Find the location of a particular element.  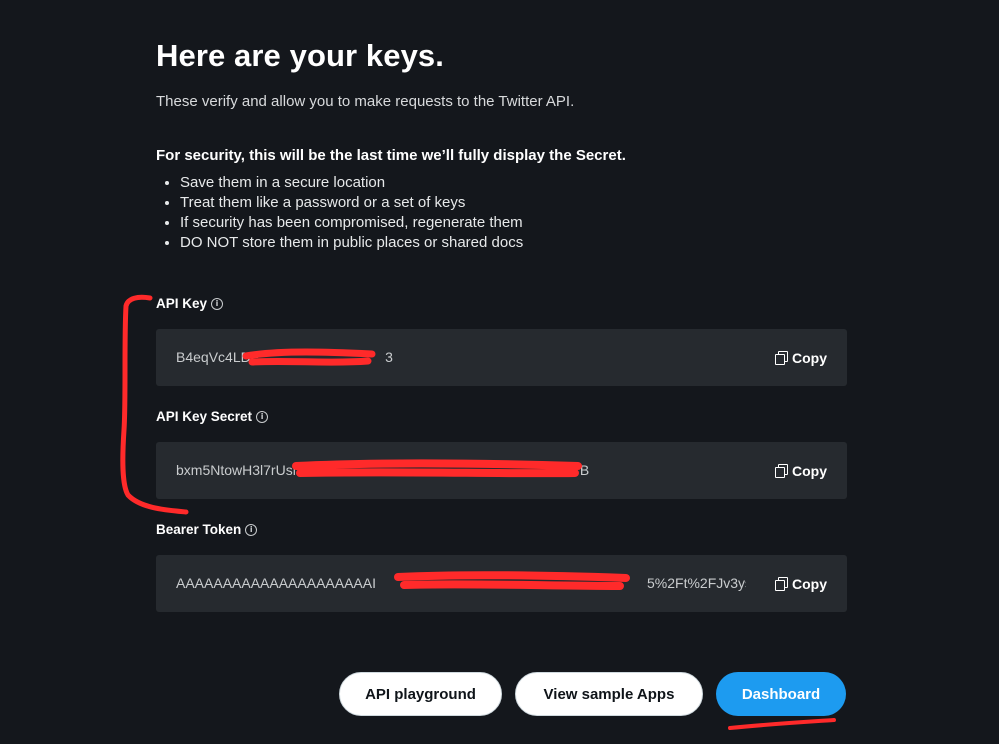

api-key-secret-value-end: B is located at coordinates (584, 470).